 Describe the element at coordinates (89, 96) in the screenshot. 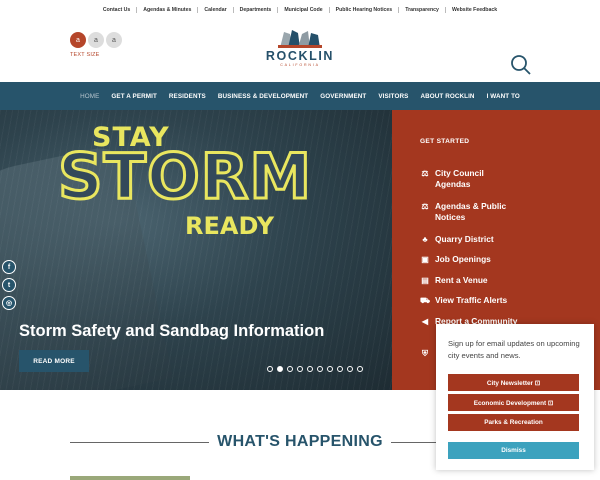

I see `nav-home: HOME` at that location.